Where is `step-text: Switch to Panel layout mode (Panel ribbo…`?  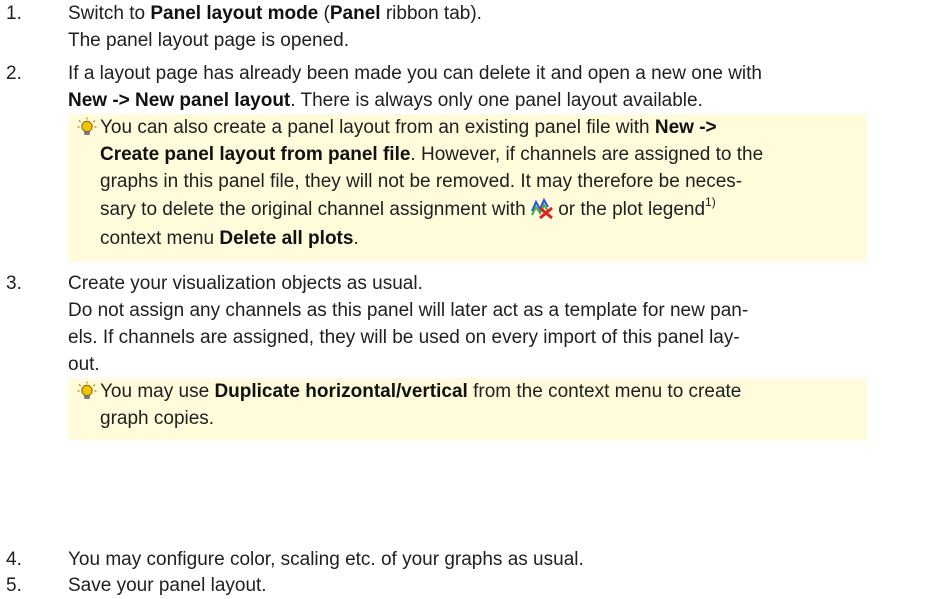 step-text: Switch to Panel layout mode (Panel ribbo… is located at coordinates (493, 13).